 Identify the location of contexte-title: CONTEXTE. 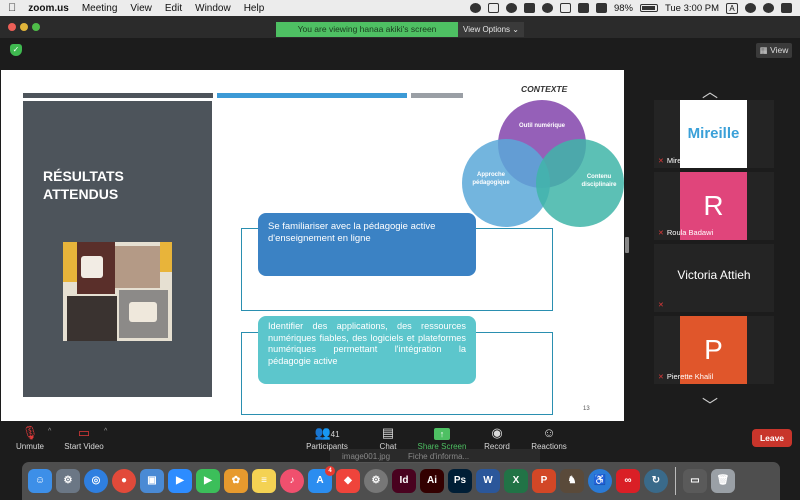
(544, 89).